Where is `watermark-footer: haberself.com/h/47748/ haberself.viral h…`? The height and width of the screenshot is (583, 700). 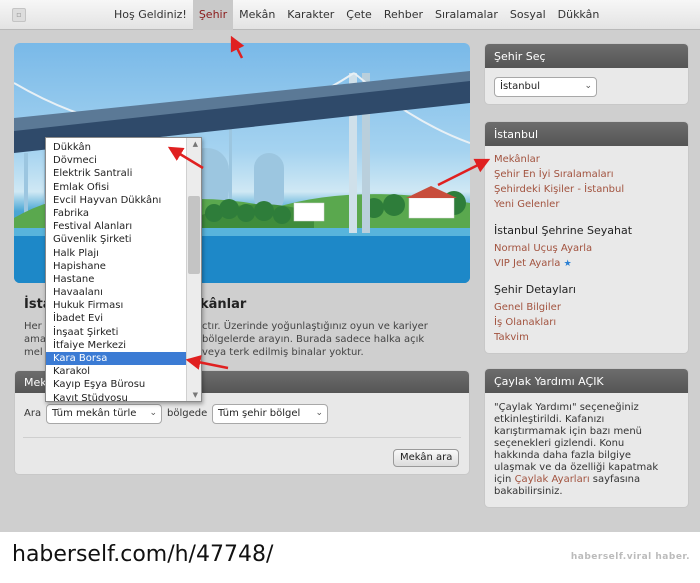 watermark-footer: haberself.com/h/47748/ haberself.viral h… is located at coordinates (350, 557).